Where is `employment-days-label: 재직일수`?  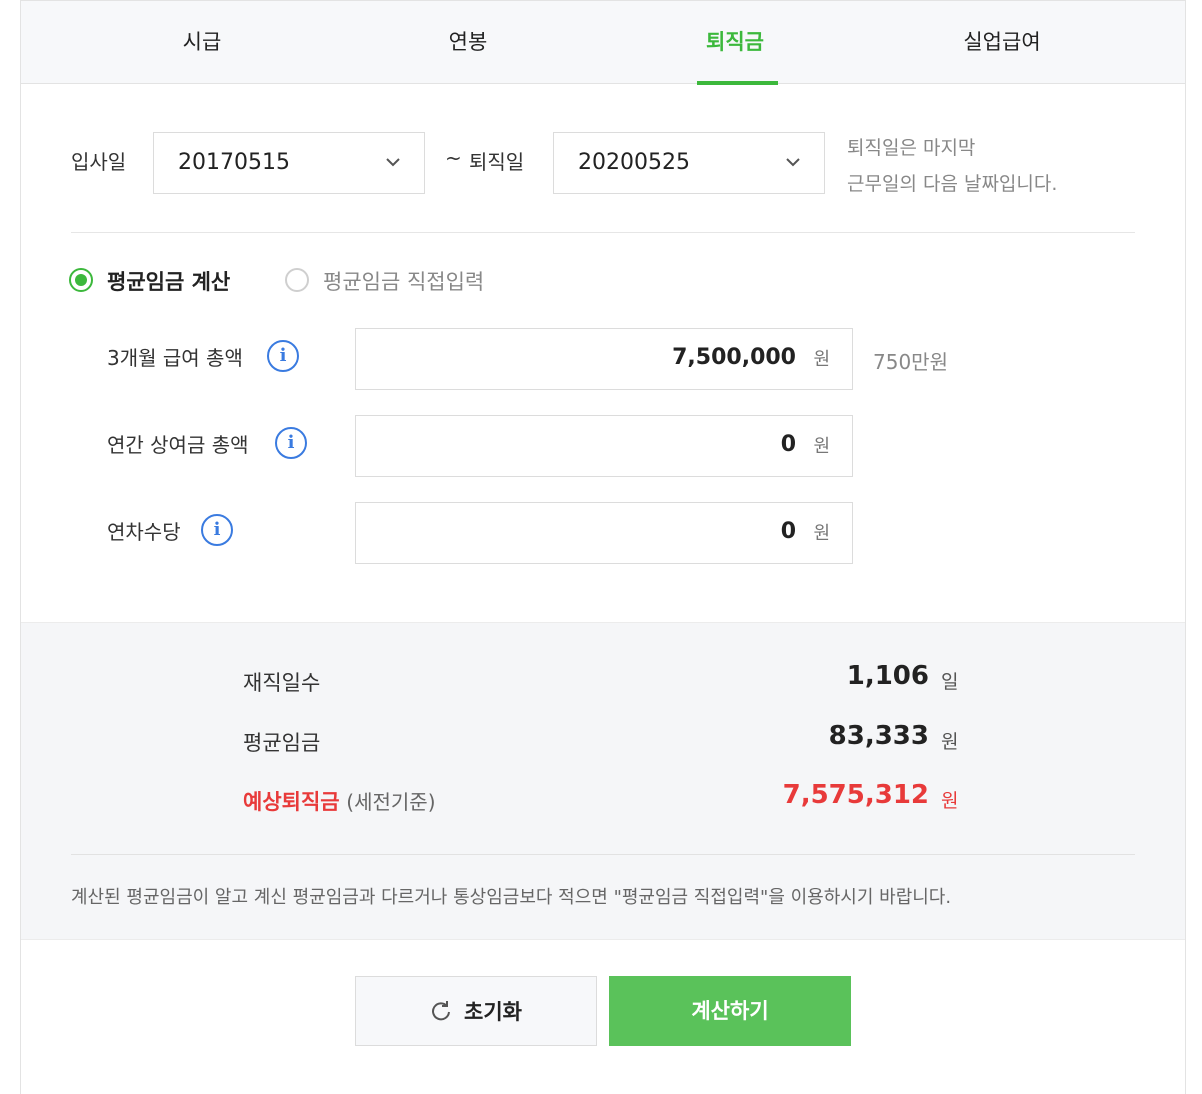
employment-days-label: 재직일수 is located at coordinates (282, 683).